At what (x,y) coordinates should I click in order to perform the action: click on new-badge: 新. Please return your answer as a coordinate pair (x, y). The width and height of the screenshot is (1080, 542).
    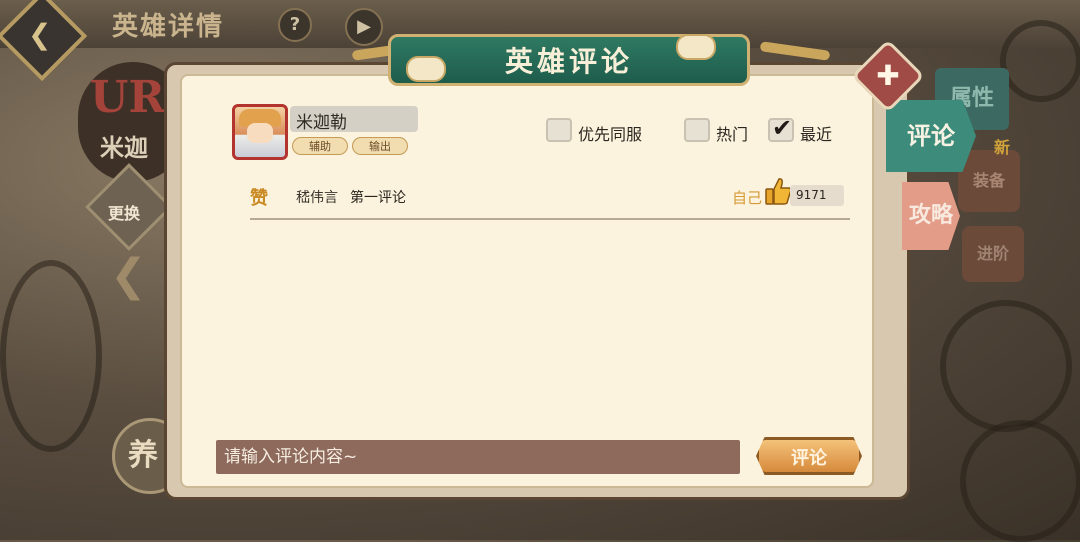
    Looking at the image, I should click on (1002, 147).